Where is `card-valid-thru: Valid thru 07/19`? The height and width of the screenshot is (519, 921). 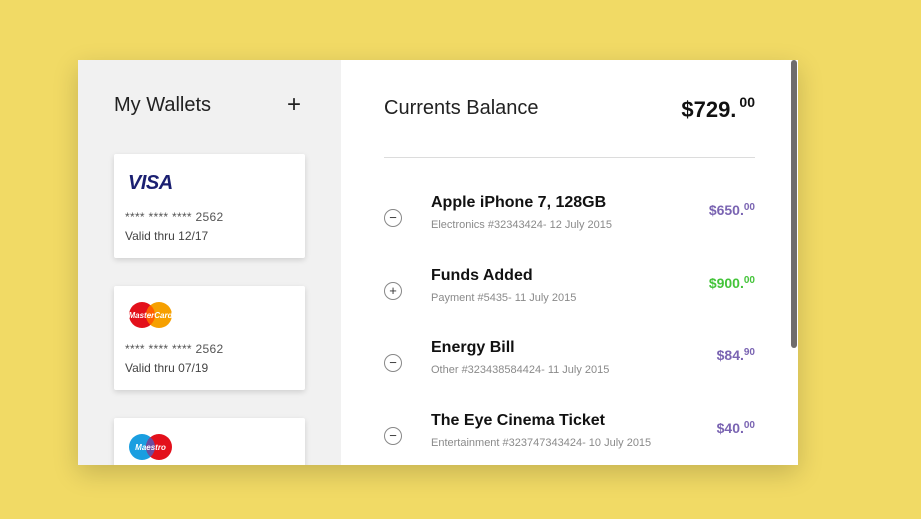
card-valid-thru: Valid thru 07/19 is located at coordinates (167, 368).